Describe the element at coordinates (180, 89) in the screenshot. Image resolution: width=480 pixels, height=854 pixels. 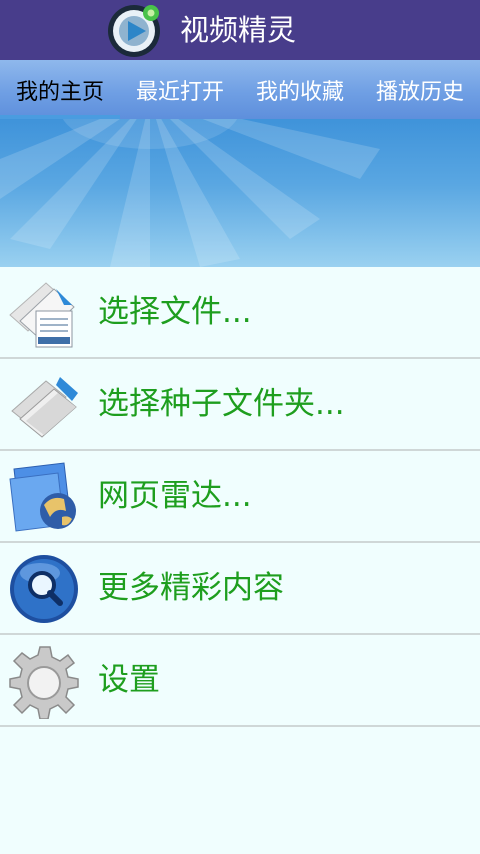
I see `tab-recent: 最近打开` at that location.